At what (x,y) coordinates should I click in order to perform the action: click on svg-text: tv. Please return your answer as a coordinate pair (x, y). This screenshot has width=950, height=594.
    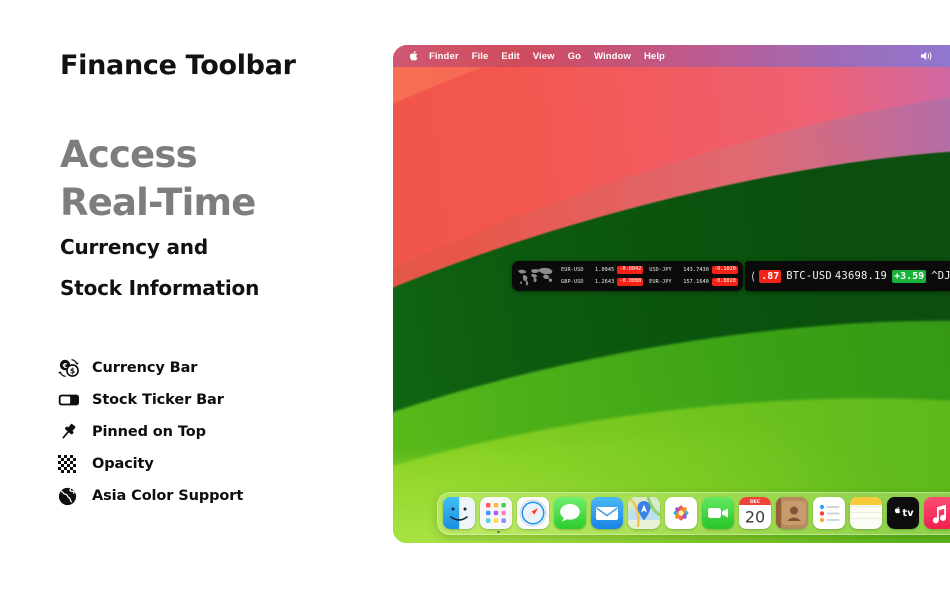
    Looking at the image, I should click on (908, 513).